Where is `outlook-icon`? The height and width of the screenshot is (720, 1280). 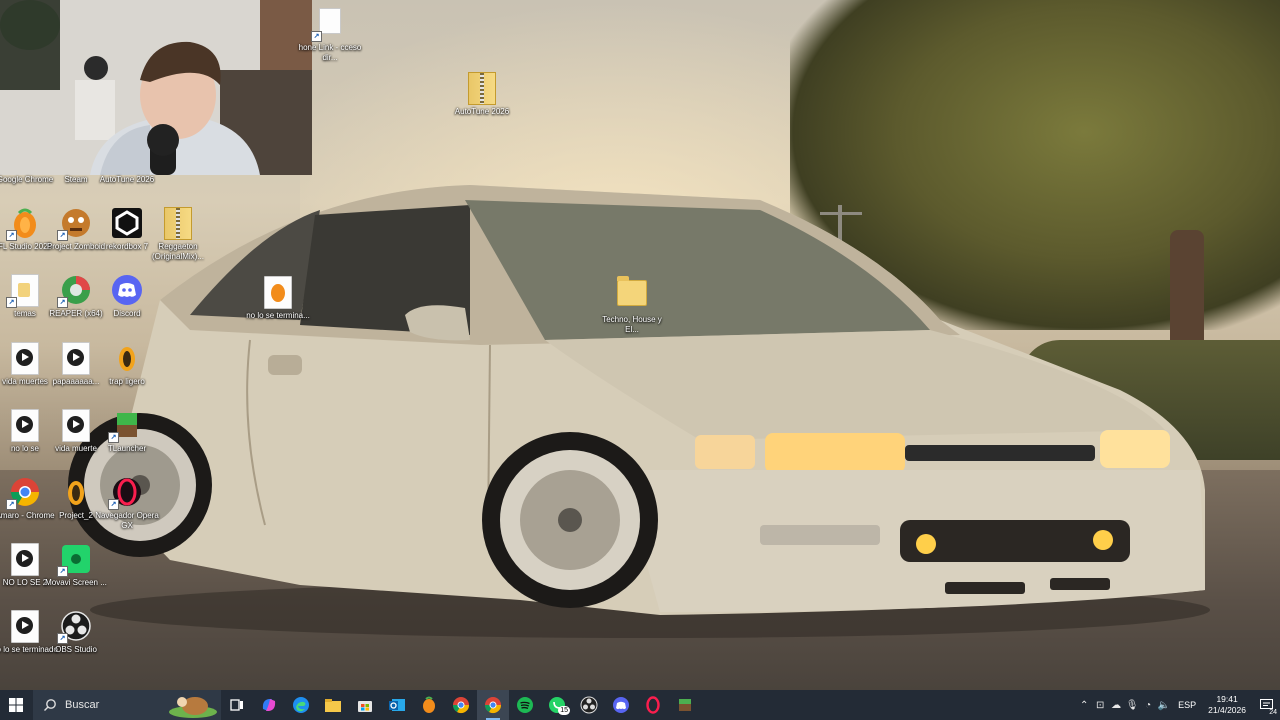 outlook-icon is located at coordinates (397, 705).